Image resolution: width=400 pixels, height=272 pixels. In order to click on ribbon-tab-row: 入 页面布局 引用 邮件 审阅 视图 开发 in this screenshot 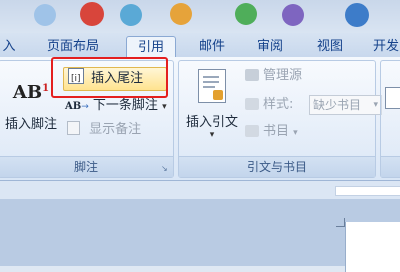, I will do `click(200, 45)`.